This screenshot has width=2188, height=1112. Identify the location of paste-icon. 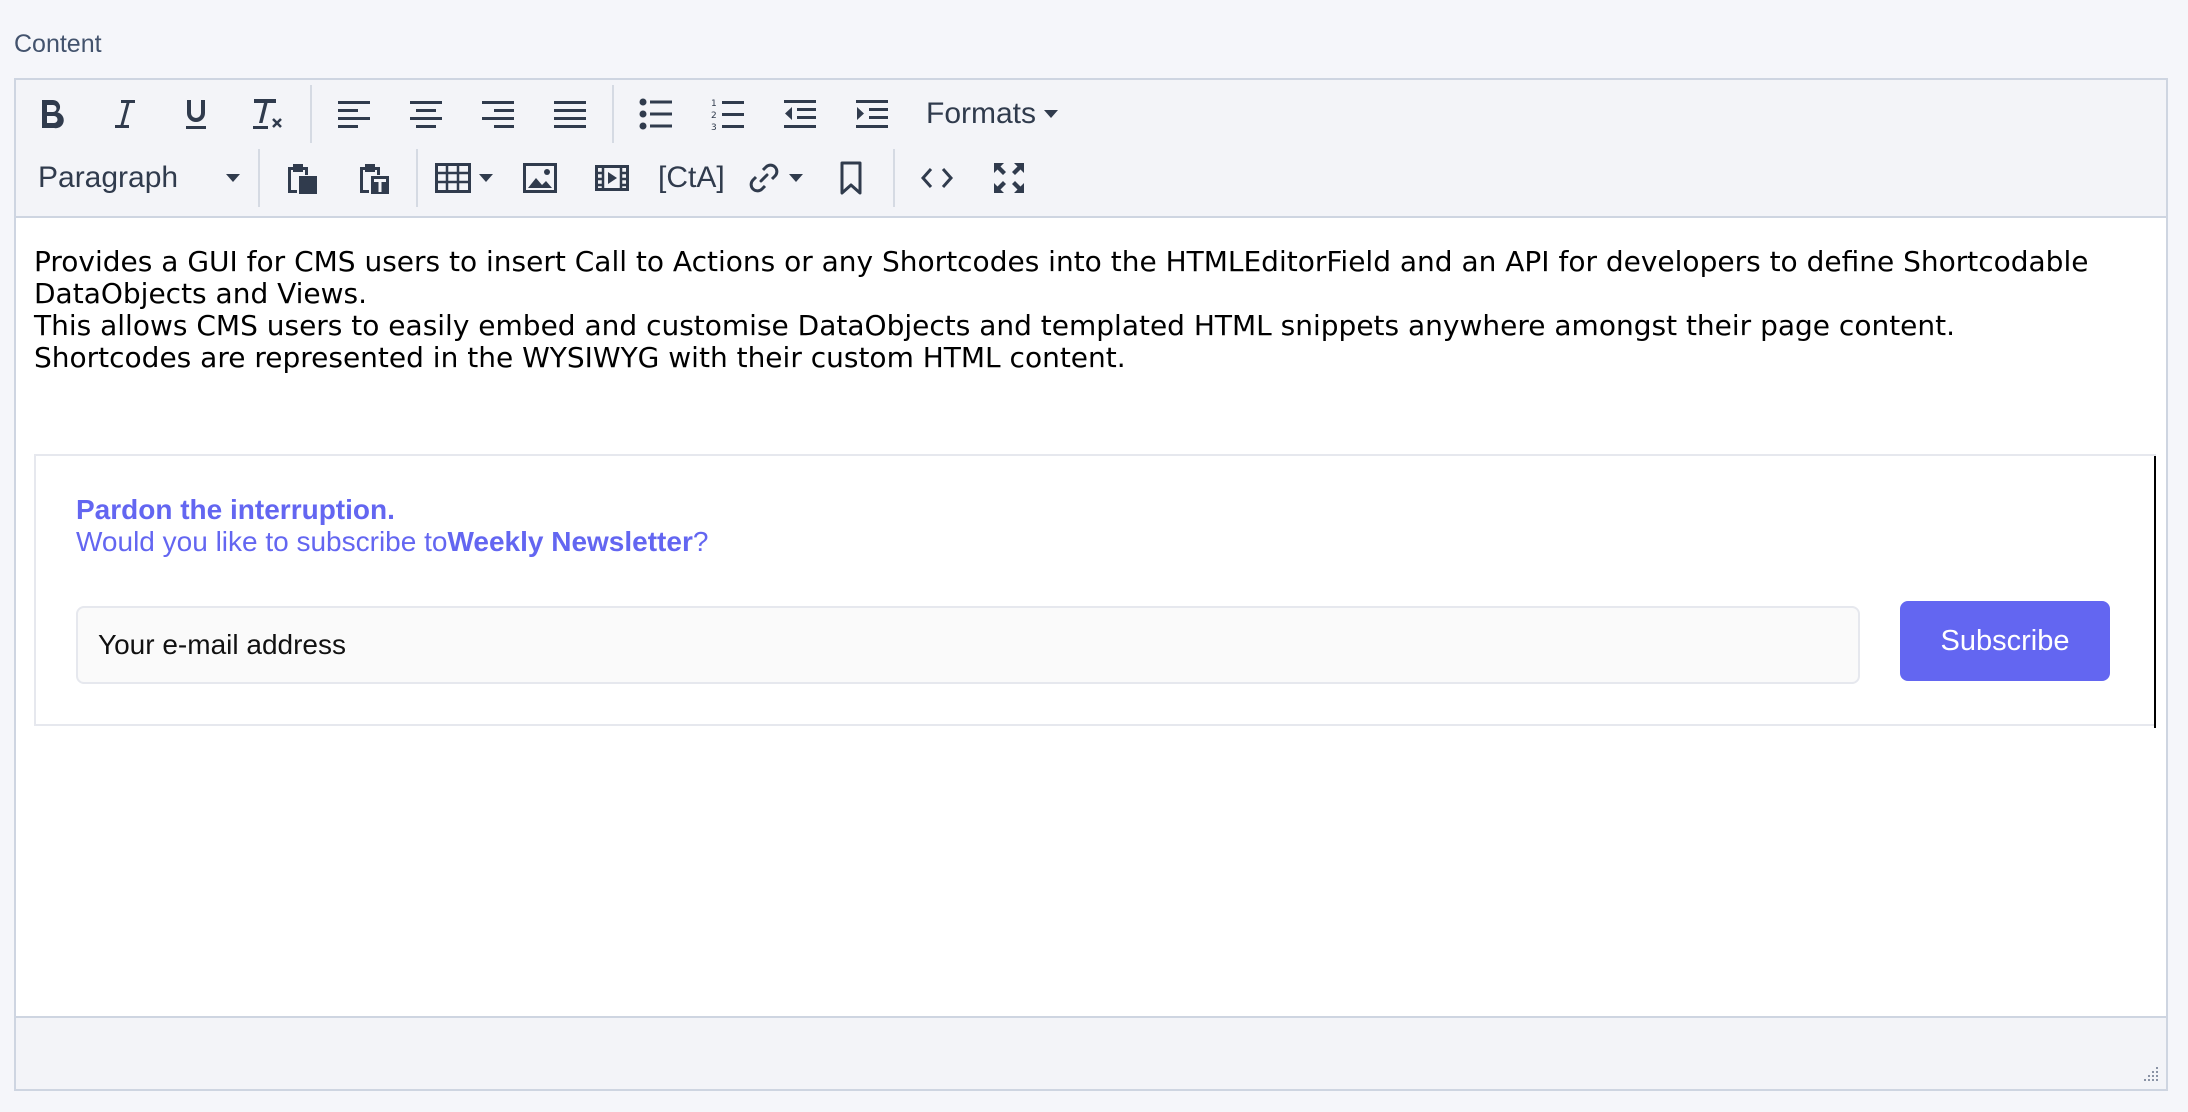
(302, 179).